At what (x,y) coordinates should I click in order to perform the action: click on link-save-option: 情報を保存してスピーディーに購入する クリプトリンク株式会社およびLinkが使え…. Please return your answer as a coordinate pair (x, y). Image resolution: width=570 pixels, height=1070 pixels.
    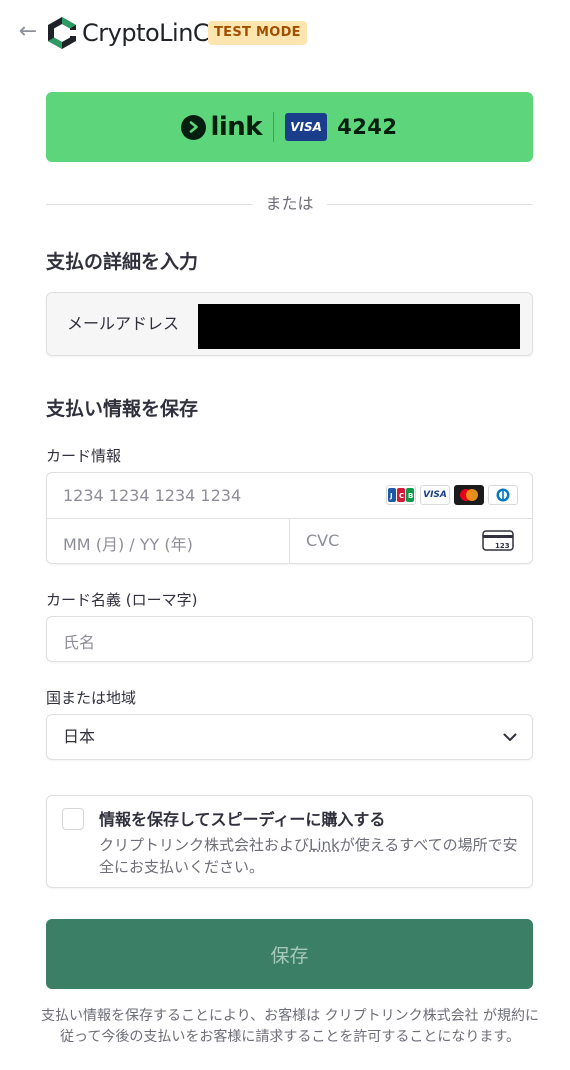
    Looking at the image, I should click on (289, 841).